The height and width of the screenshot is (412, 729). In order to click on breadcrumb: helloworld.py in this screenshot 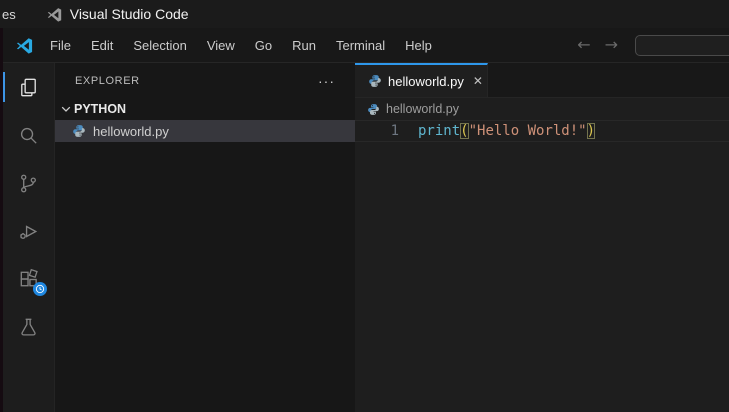, I will do `click(542, 109)`.